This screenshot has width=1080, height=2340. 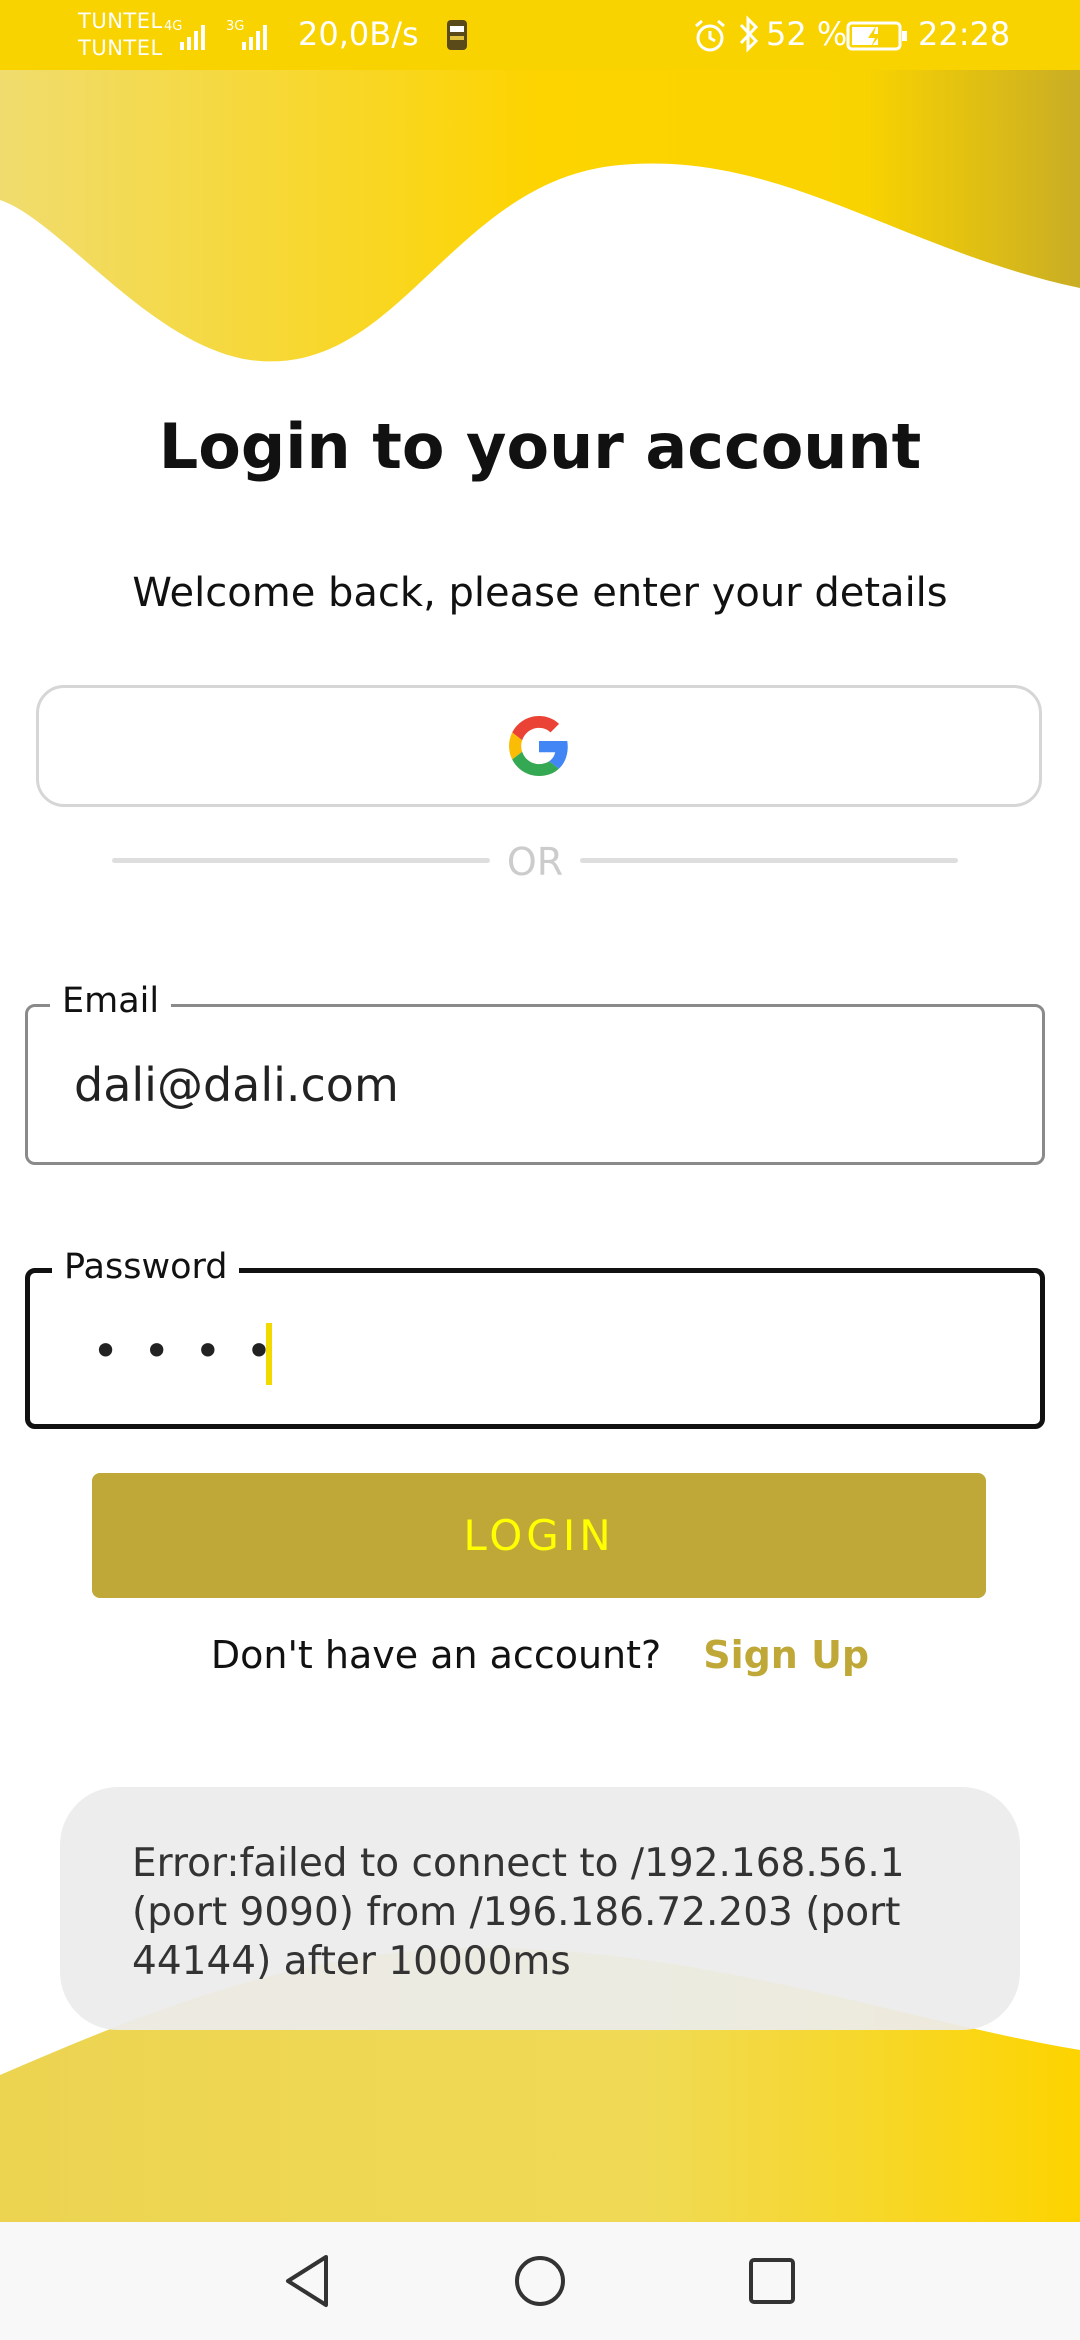 I want to click on signup-link: Sign Up, so click(x=786, y=1655).